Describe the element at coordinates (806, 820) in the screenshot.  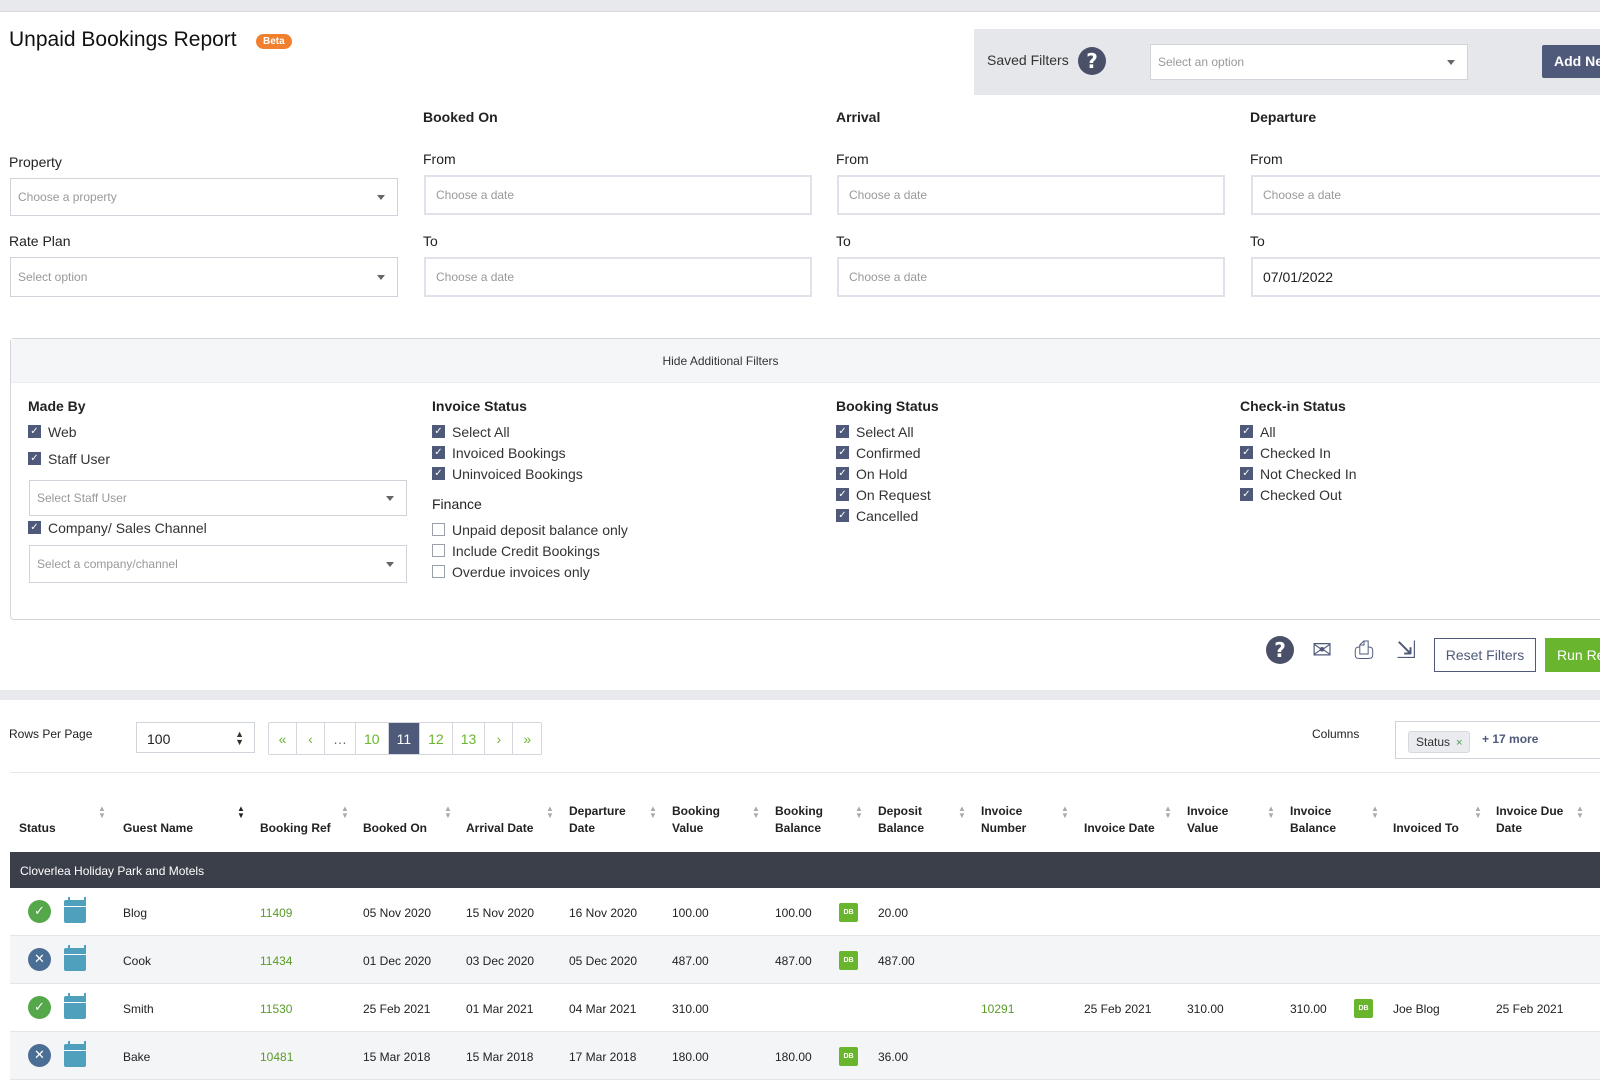
I see `header-booking-balance: Booking Balance` at that location.